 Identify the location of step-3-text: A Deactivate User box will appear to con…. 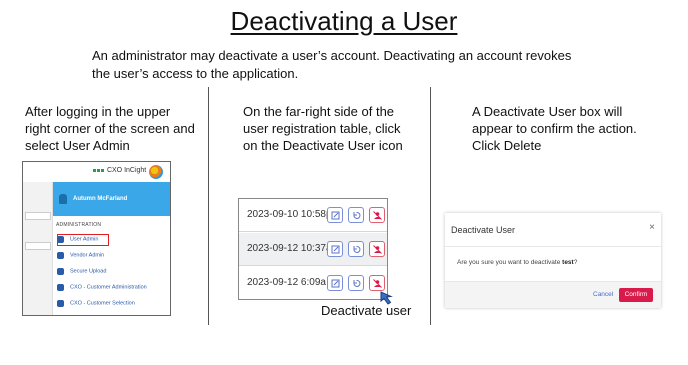
(554, 128).